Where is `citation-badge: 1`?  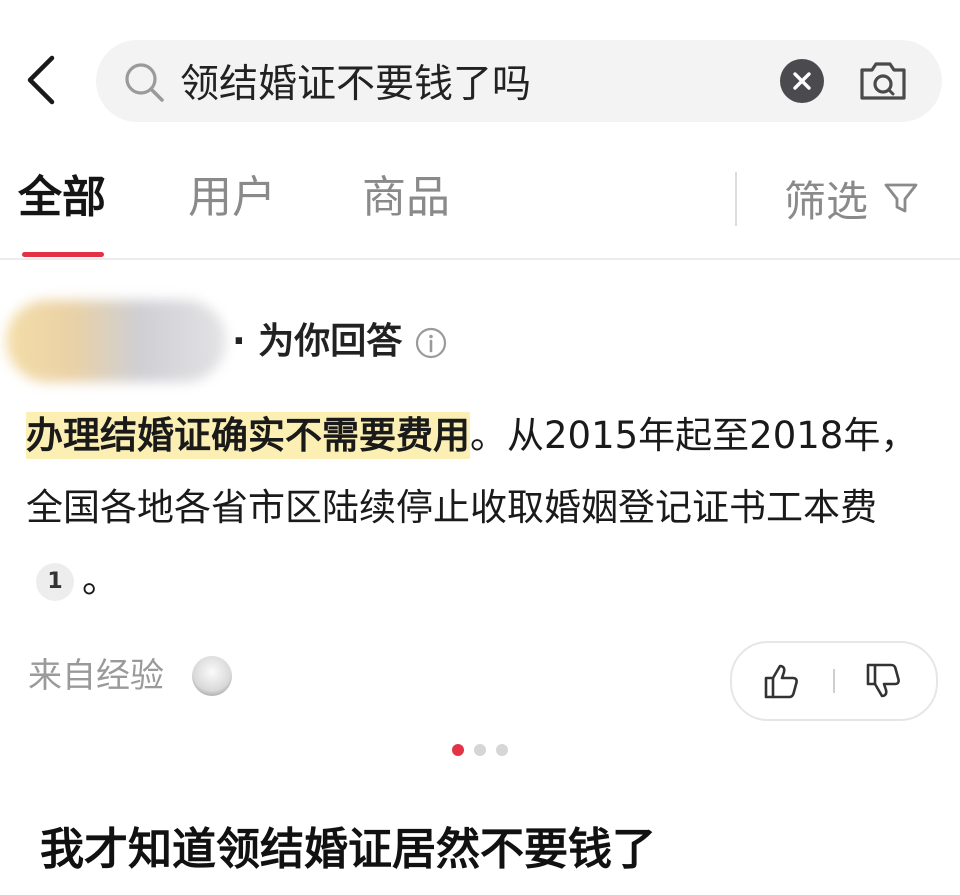
citation-badge: 1 is located at coordinates (55, 581).